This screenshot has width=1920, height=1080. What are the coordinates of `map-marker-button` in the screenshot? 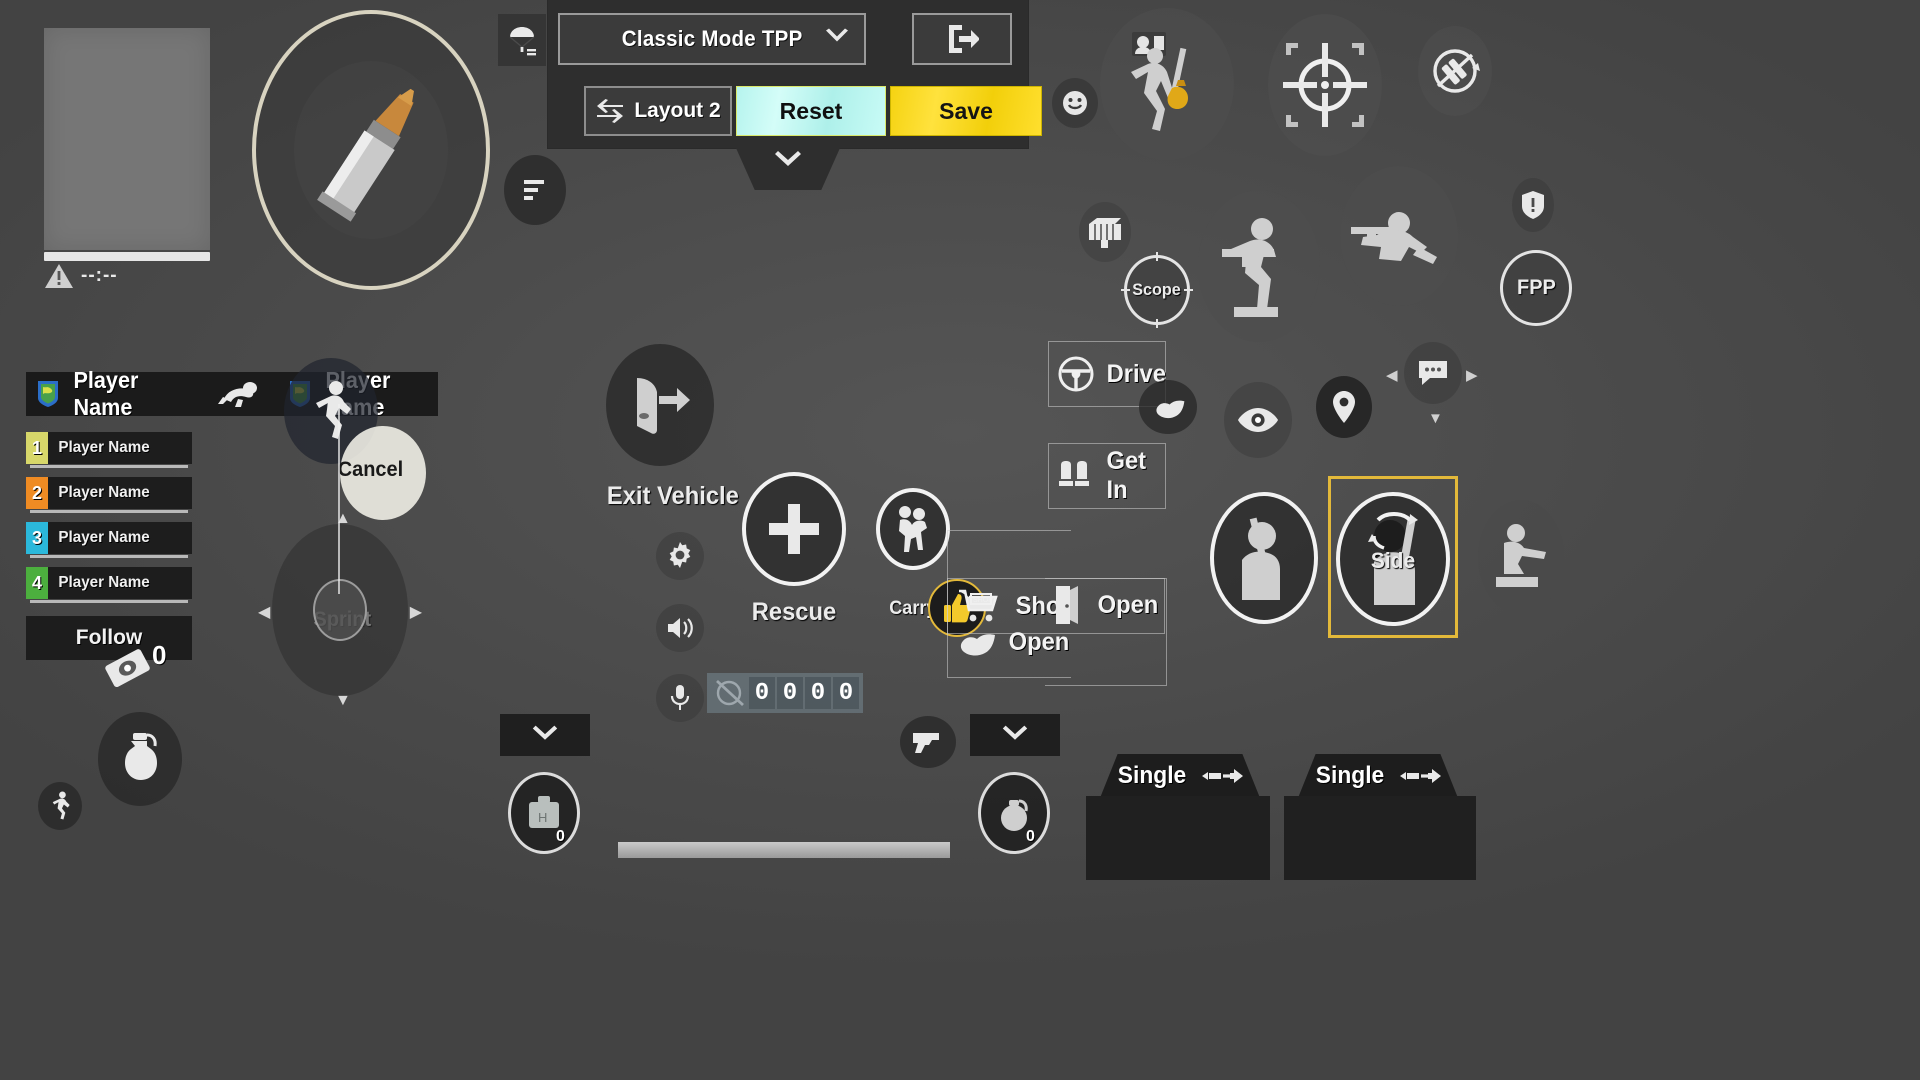 It's located at (1344, 407).